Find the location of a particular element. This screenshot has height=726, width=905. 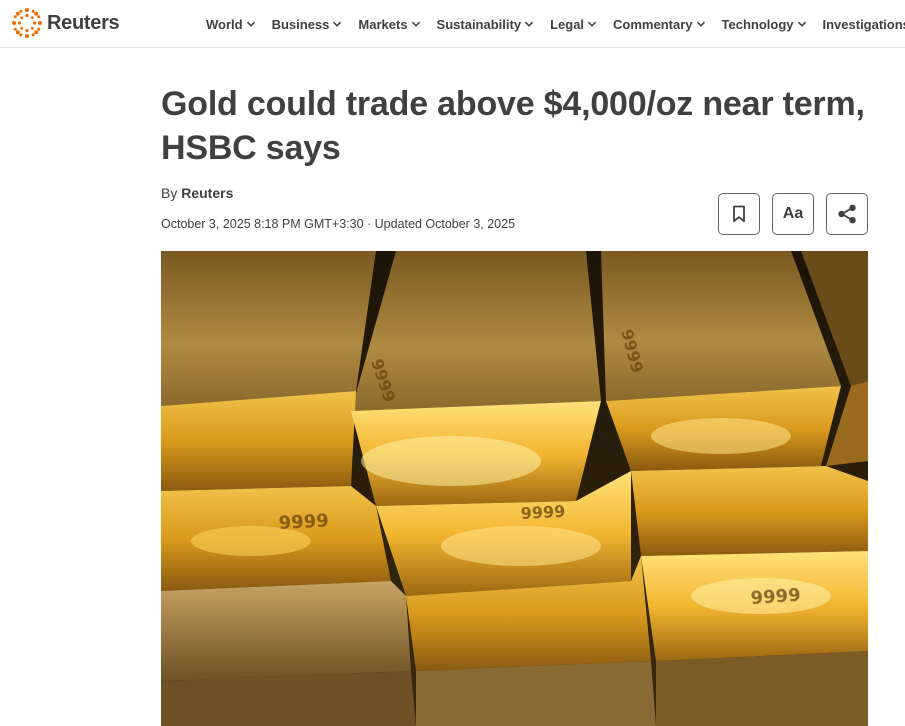

nav-item-label: Sustainability is located at coordinates (479, 24).